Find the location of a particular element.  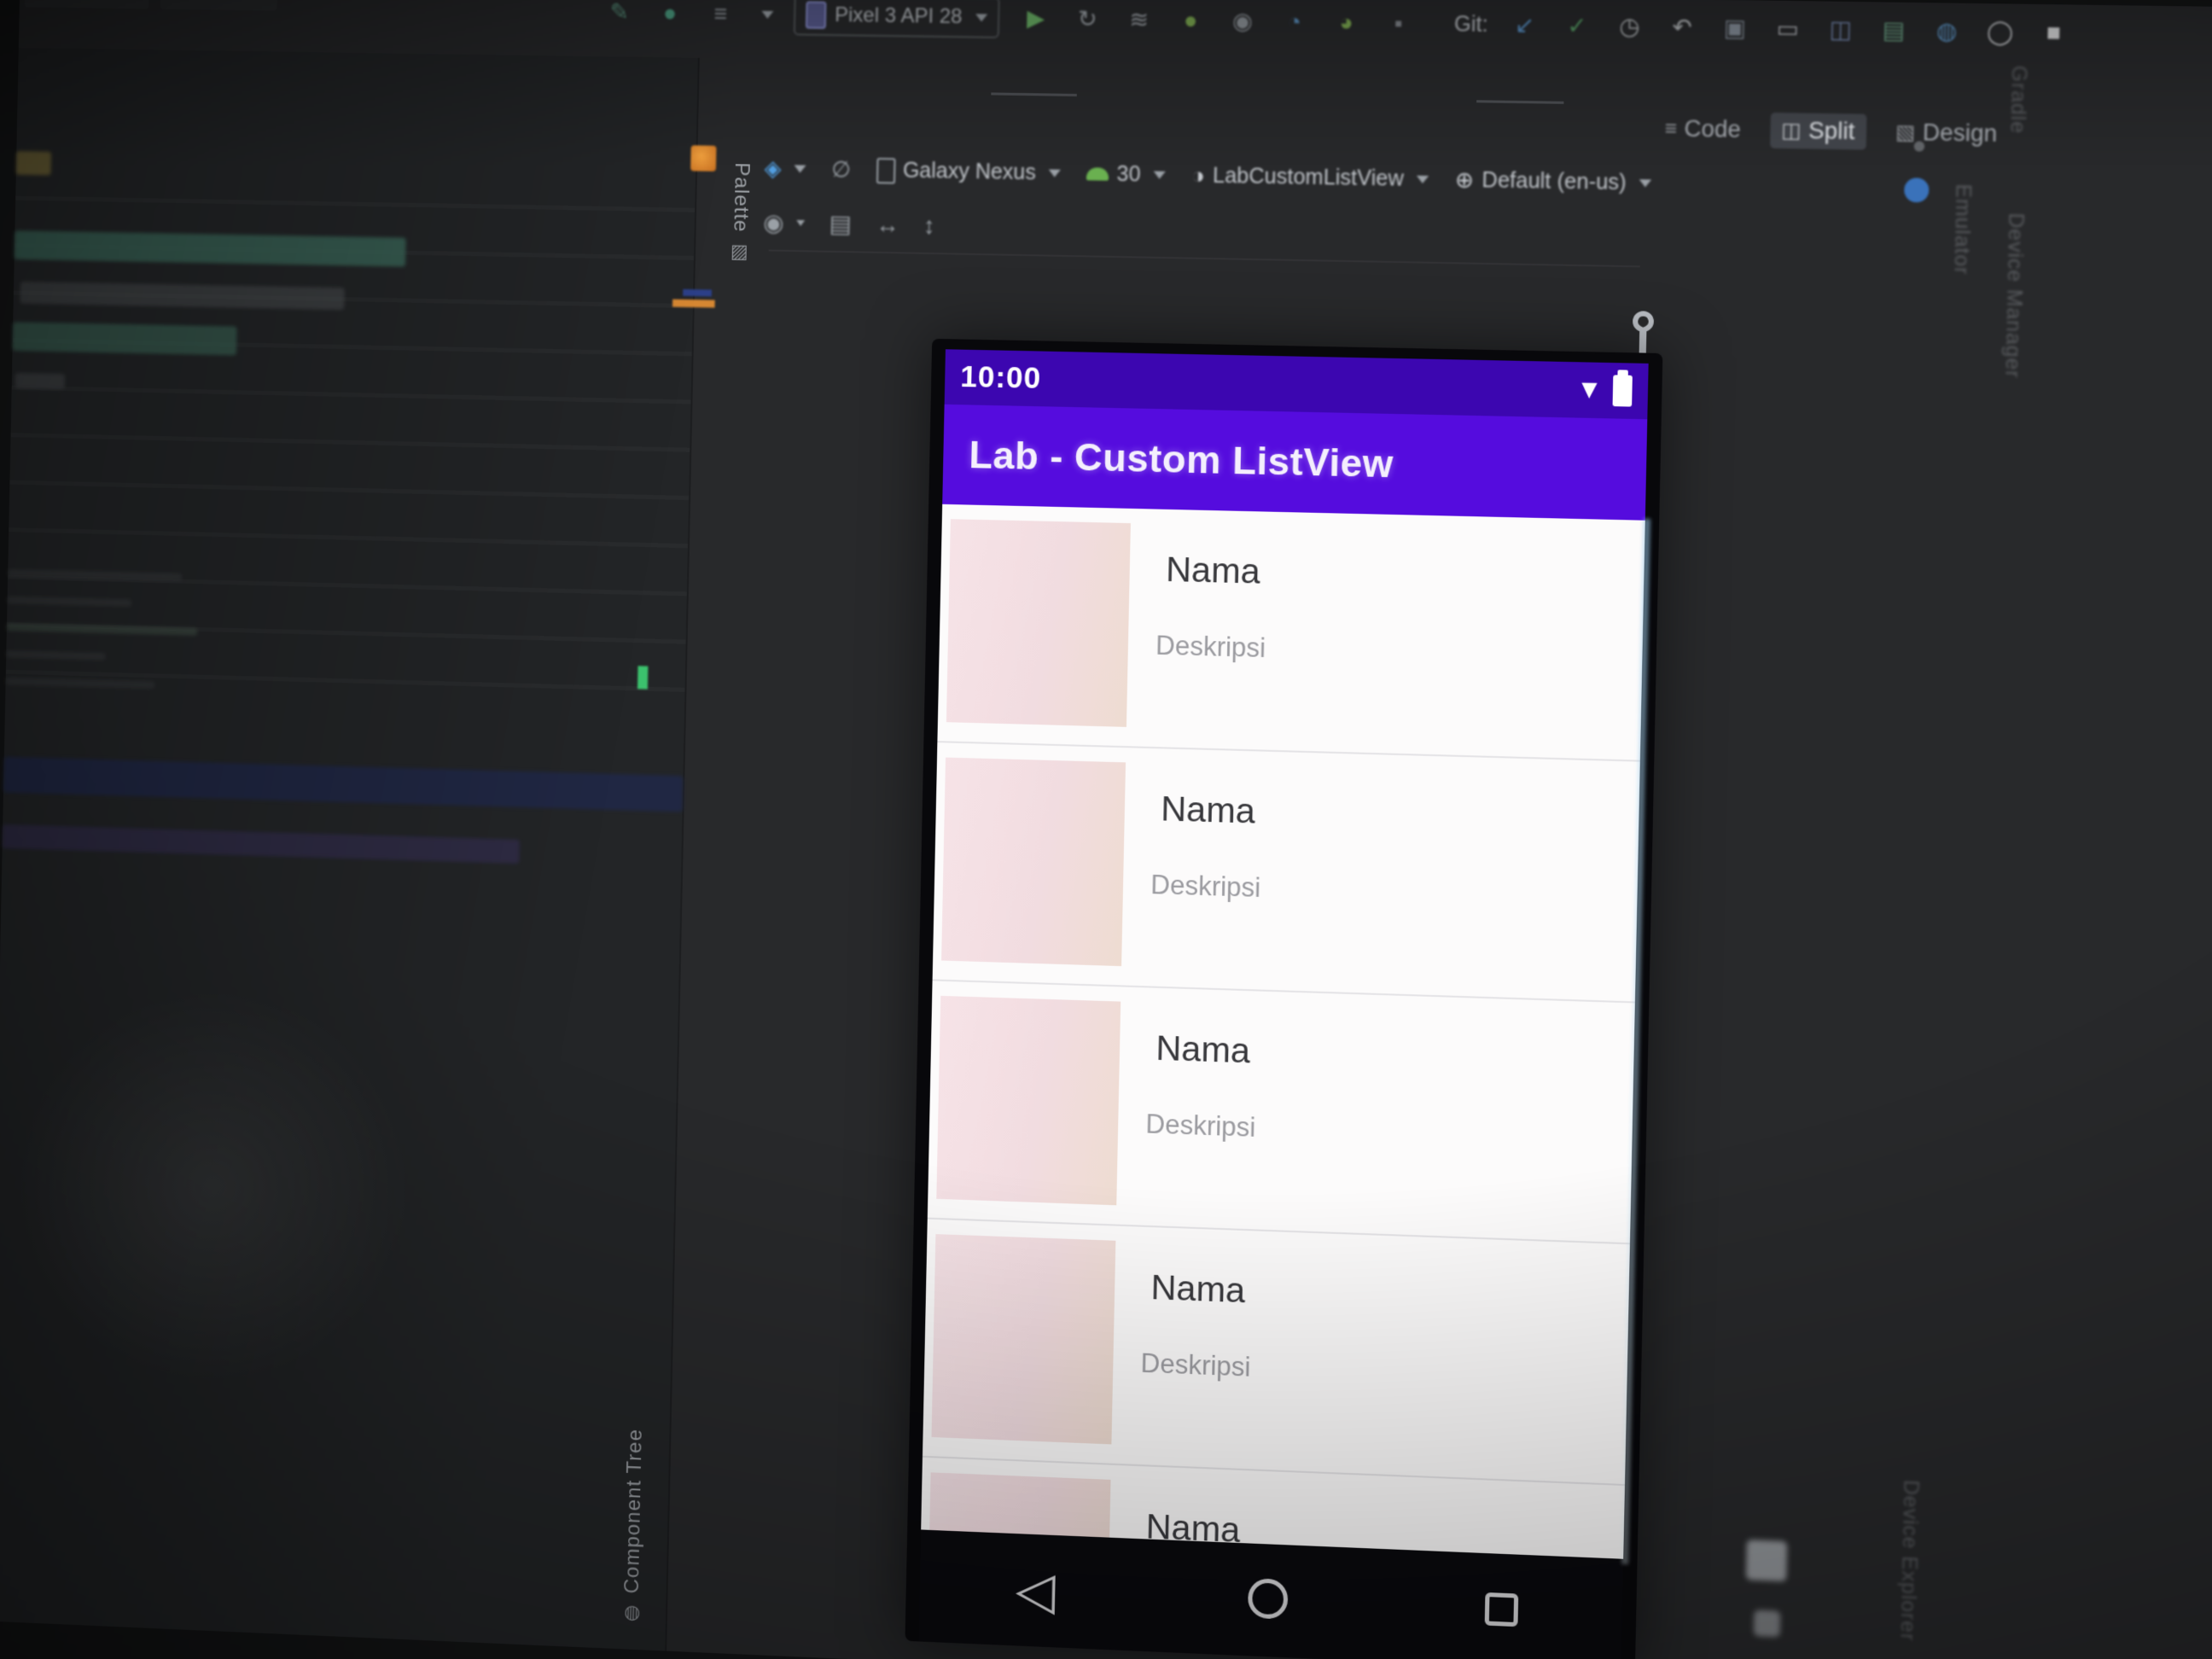

toolwindow-label: Emulator is located at coordinates (1962, 229).